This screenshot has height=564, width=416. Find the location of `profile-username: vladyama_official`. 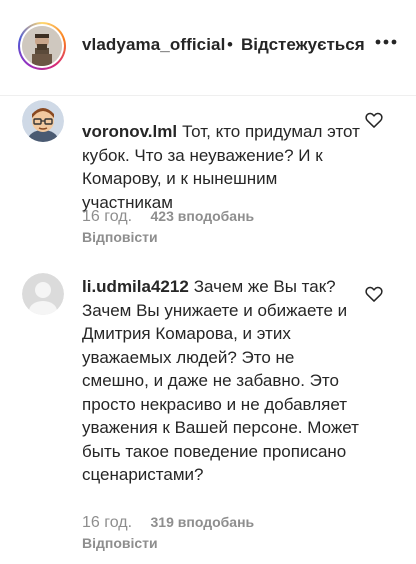

profile-username: vladyama_official is located at coordinates (153, 45).